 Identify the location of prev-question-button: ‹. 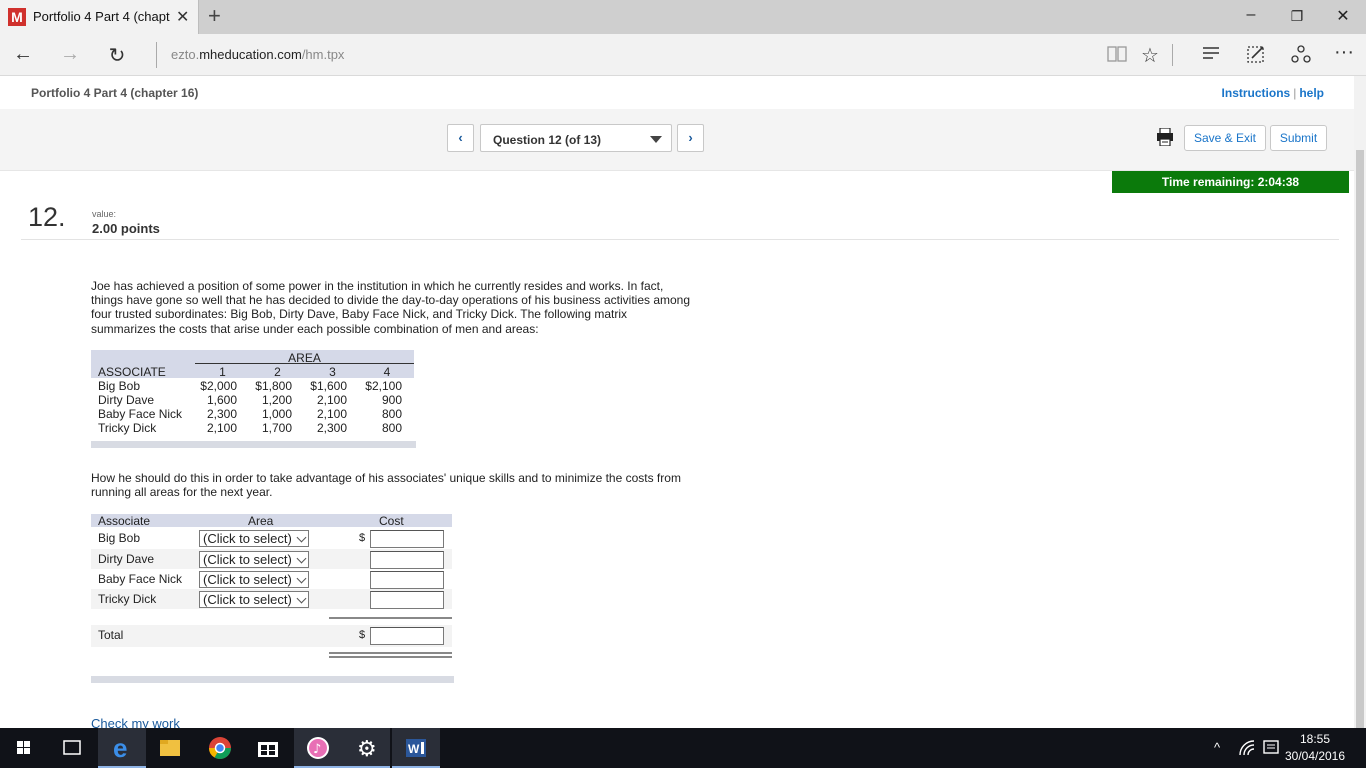
(460, 138).